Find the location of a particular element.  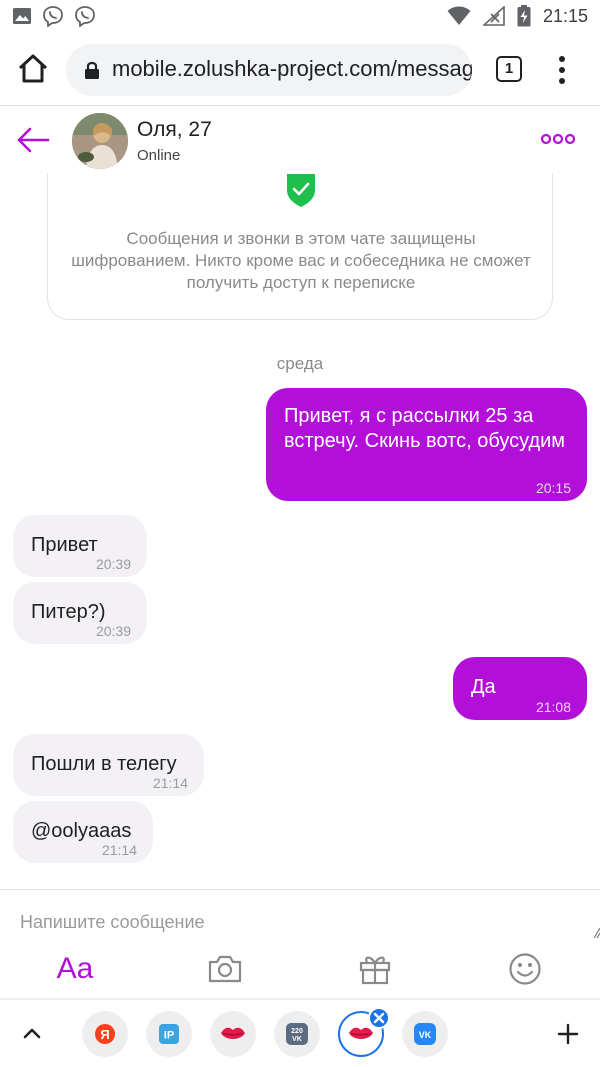

back-arrow-icon is located at coordinates (33, 140).